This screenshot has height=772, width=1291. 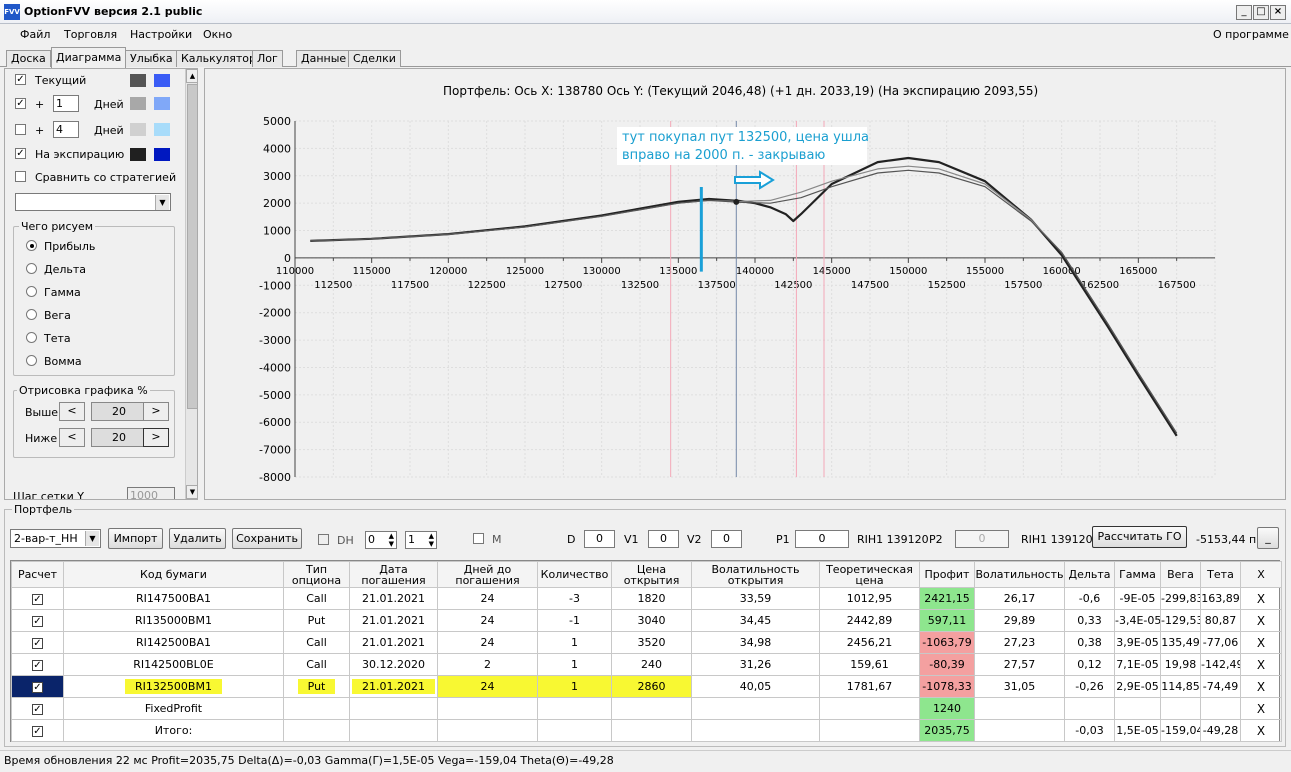 What do you see at coordinates (324, 58) in the screenshot?
I see `tab-data: Данные` at bounding box center [324, 58].